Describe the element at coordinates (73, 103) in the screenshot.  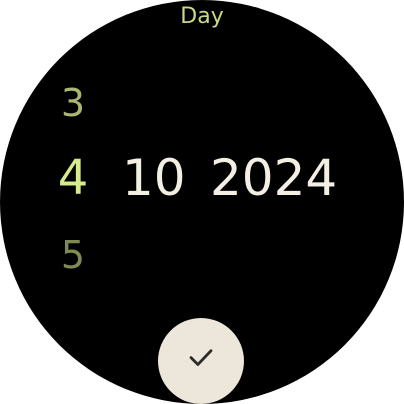
I see `day-option-previous: 3` at that location.